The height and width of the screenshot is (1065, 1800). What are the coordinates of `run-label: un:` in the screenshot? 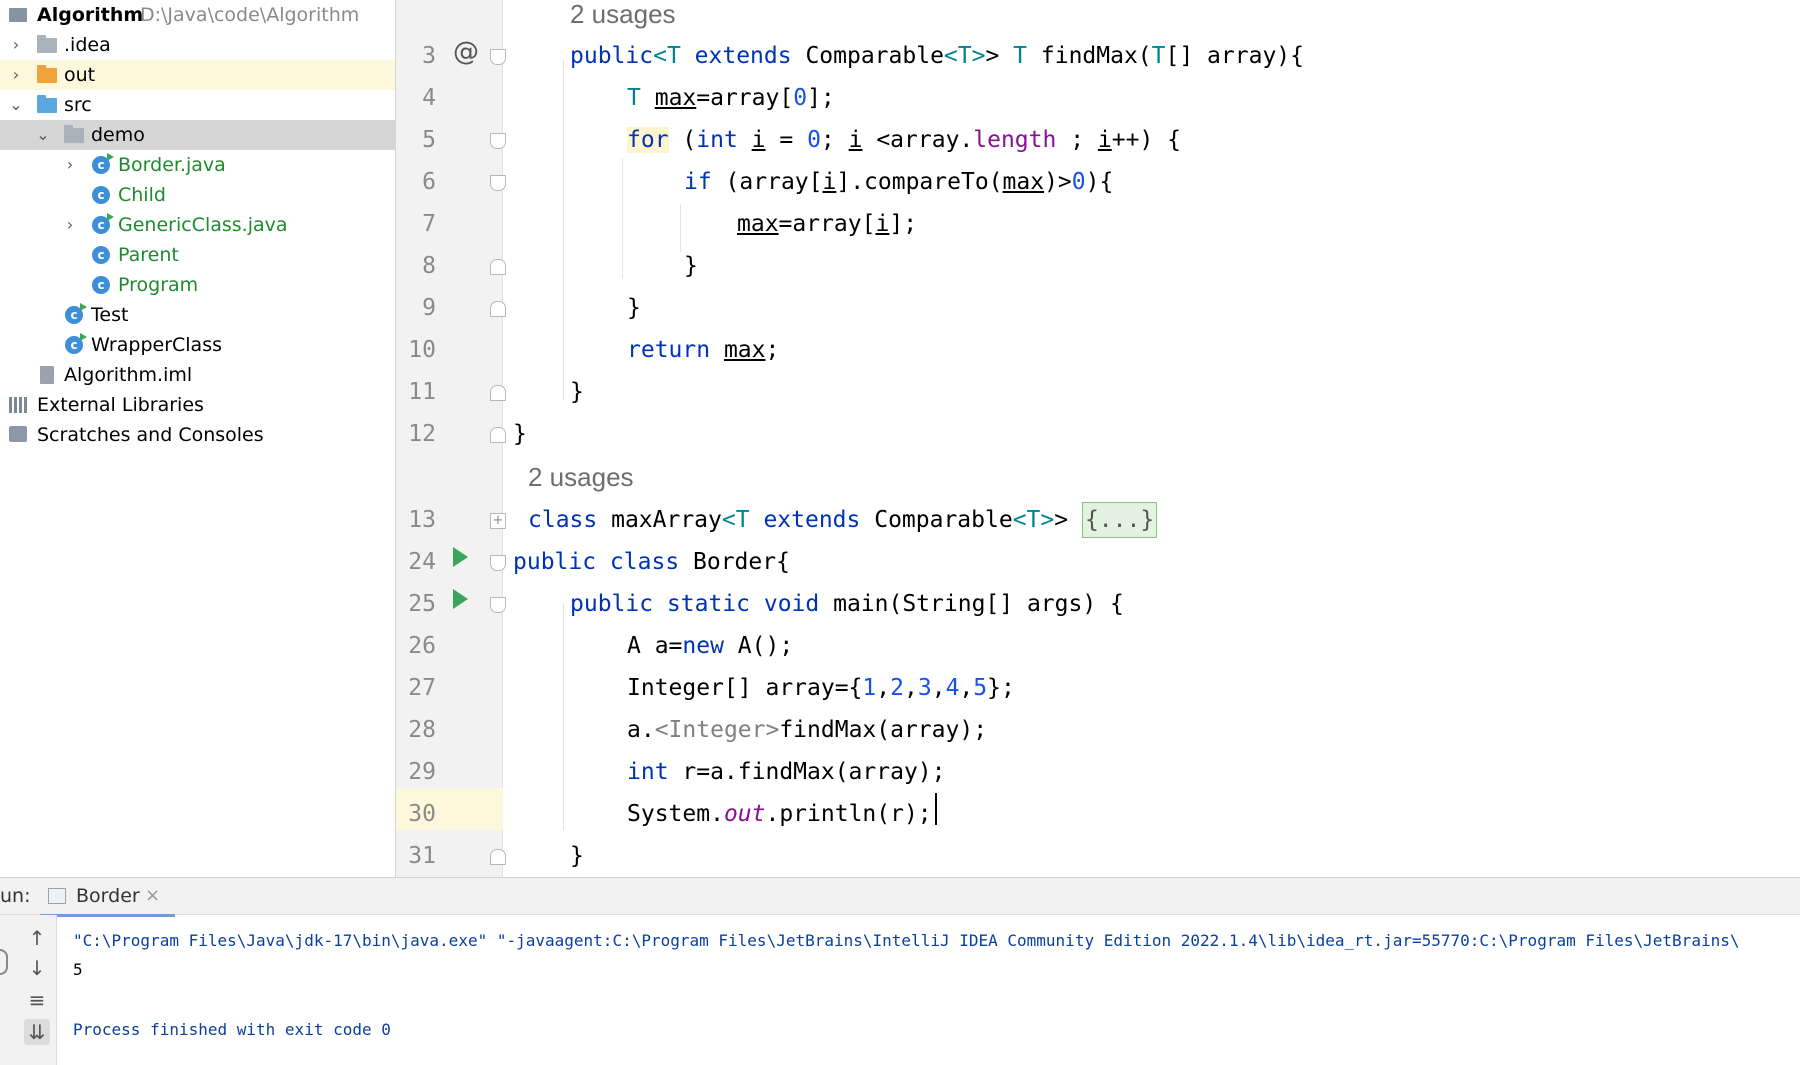 It's located at (15, 896).